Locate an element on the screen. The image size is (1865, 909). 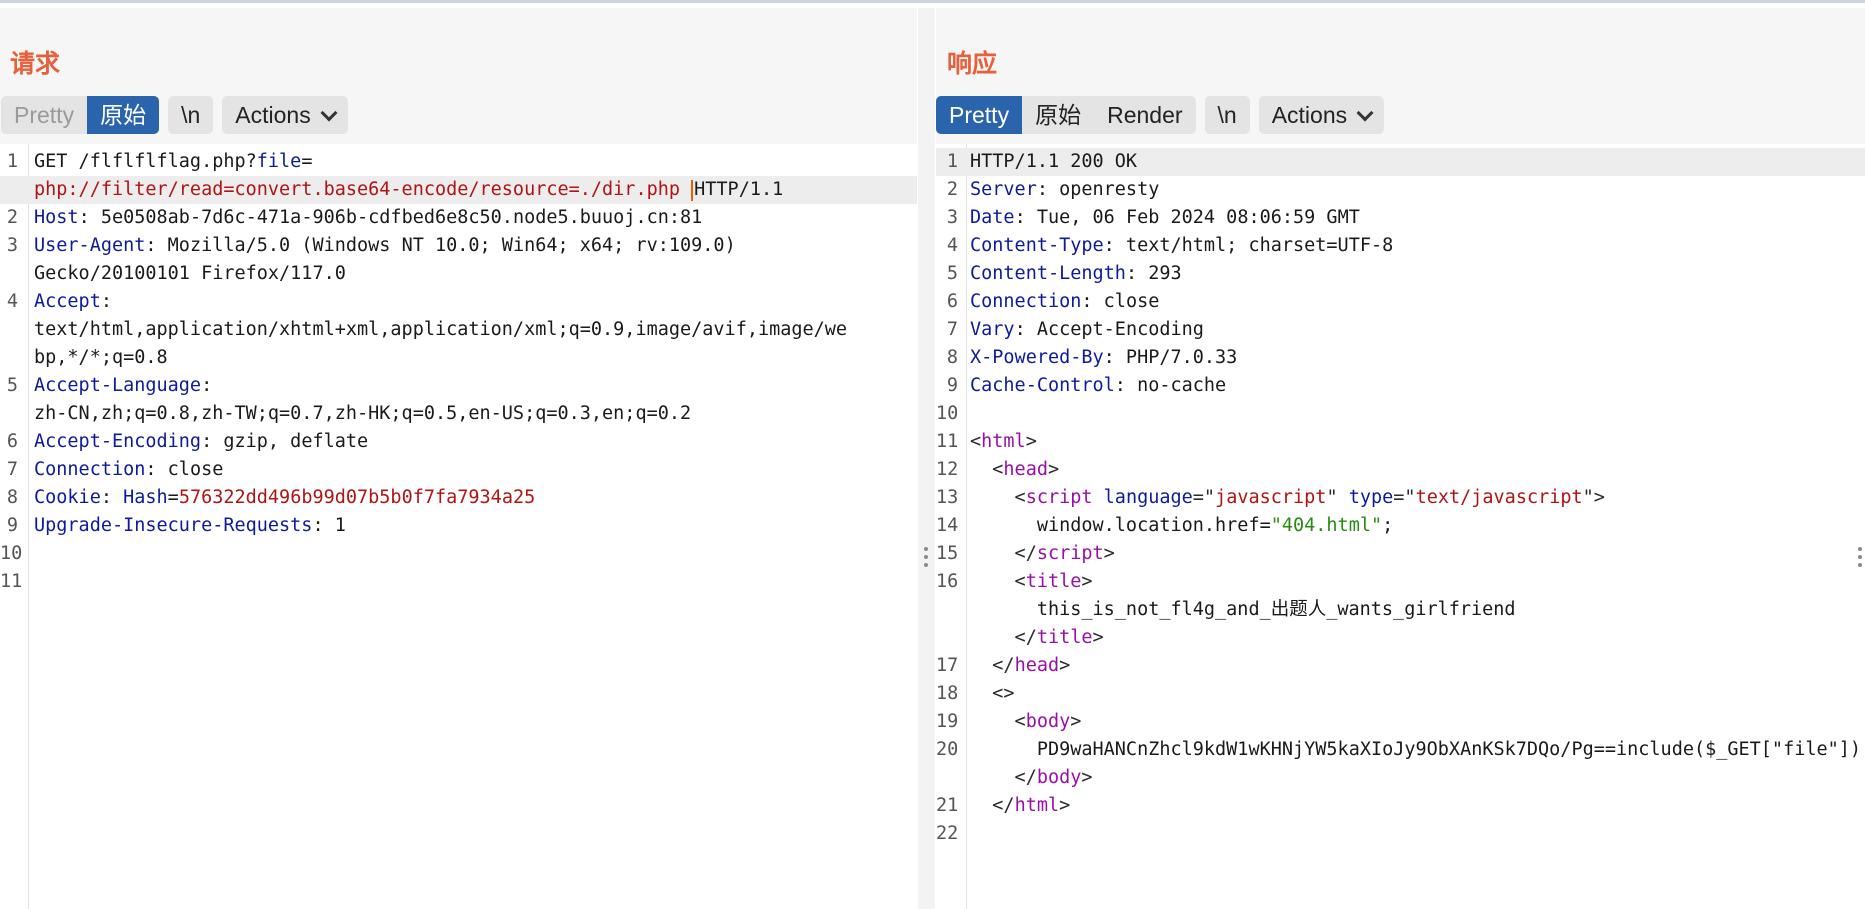
code-token: </ is located at coordinates (1003, 553).